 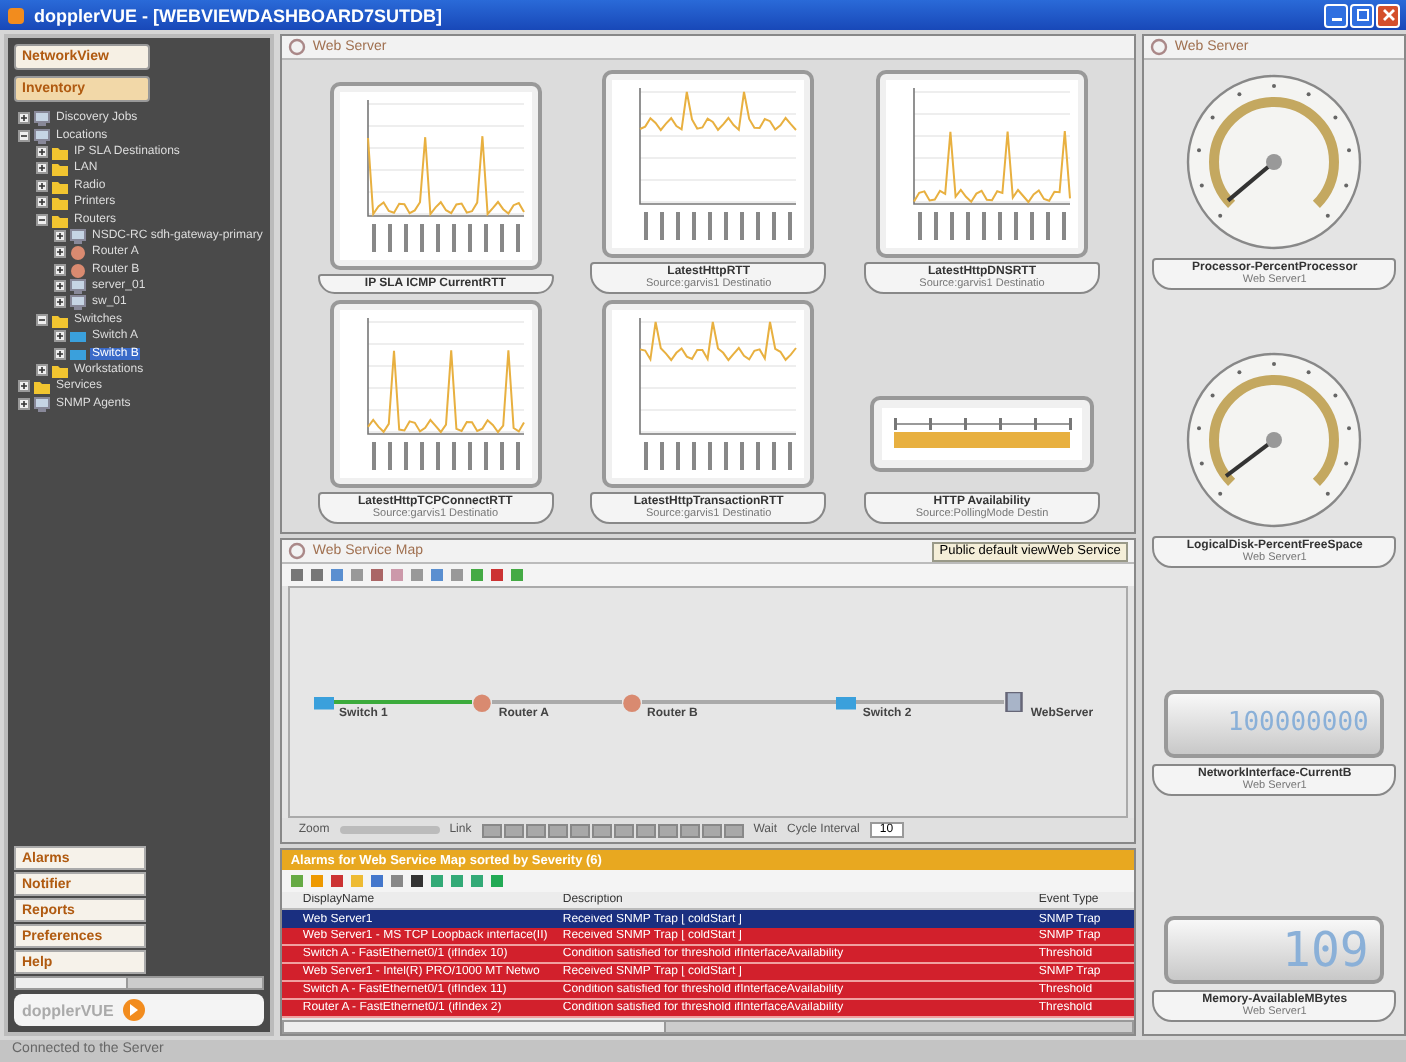 What do you see at coordinates (1014, 702) in the screenshot?
I see `server-icon` at bounding box center [1014, 702].